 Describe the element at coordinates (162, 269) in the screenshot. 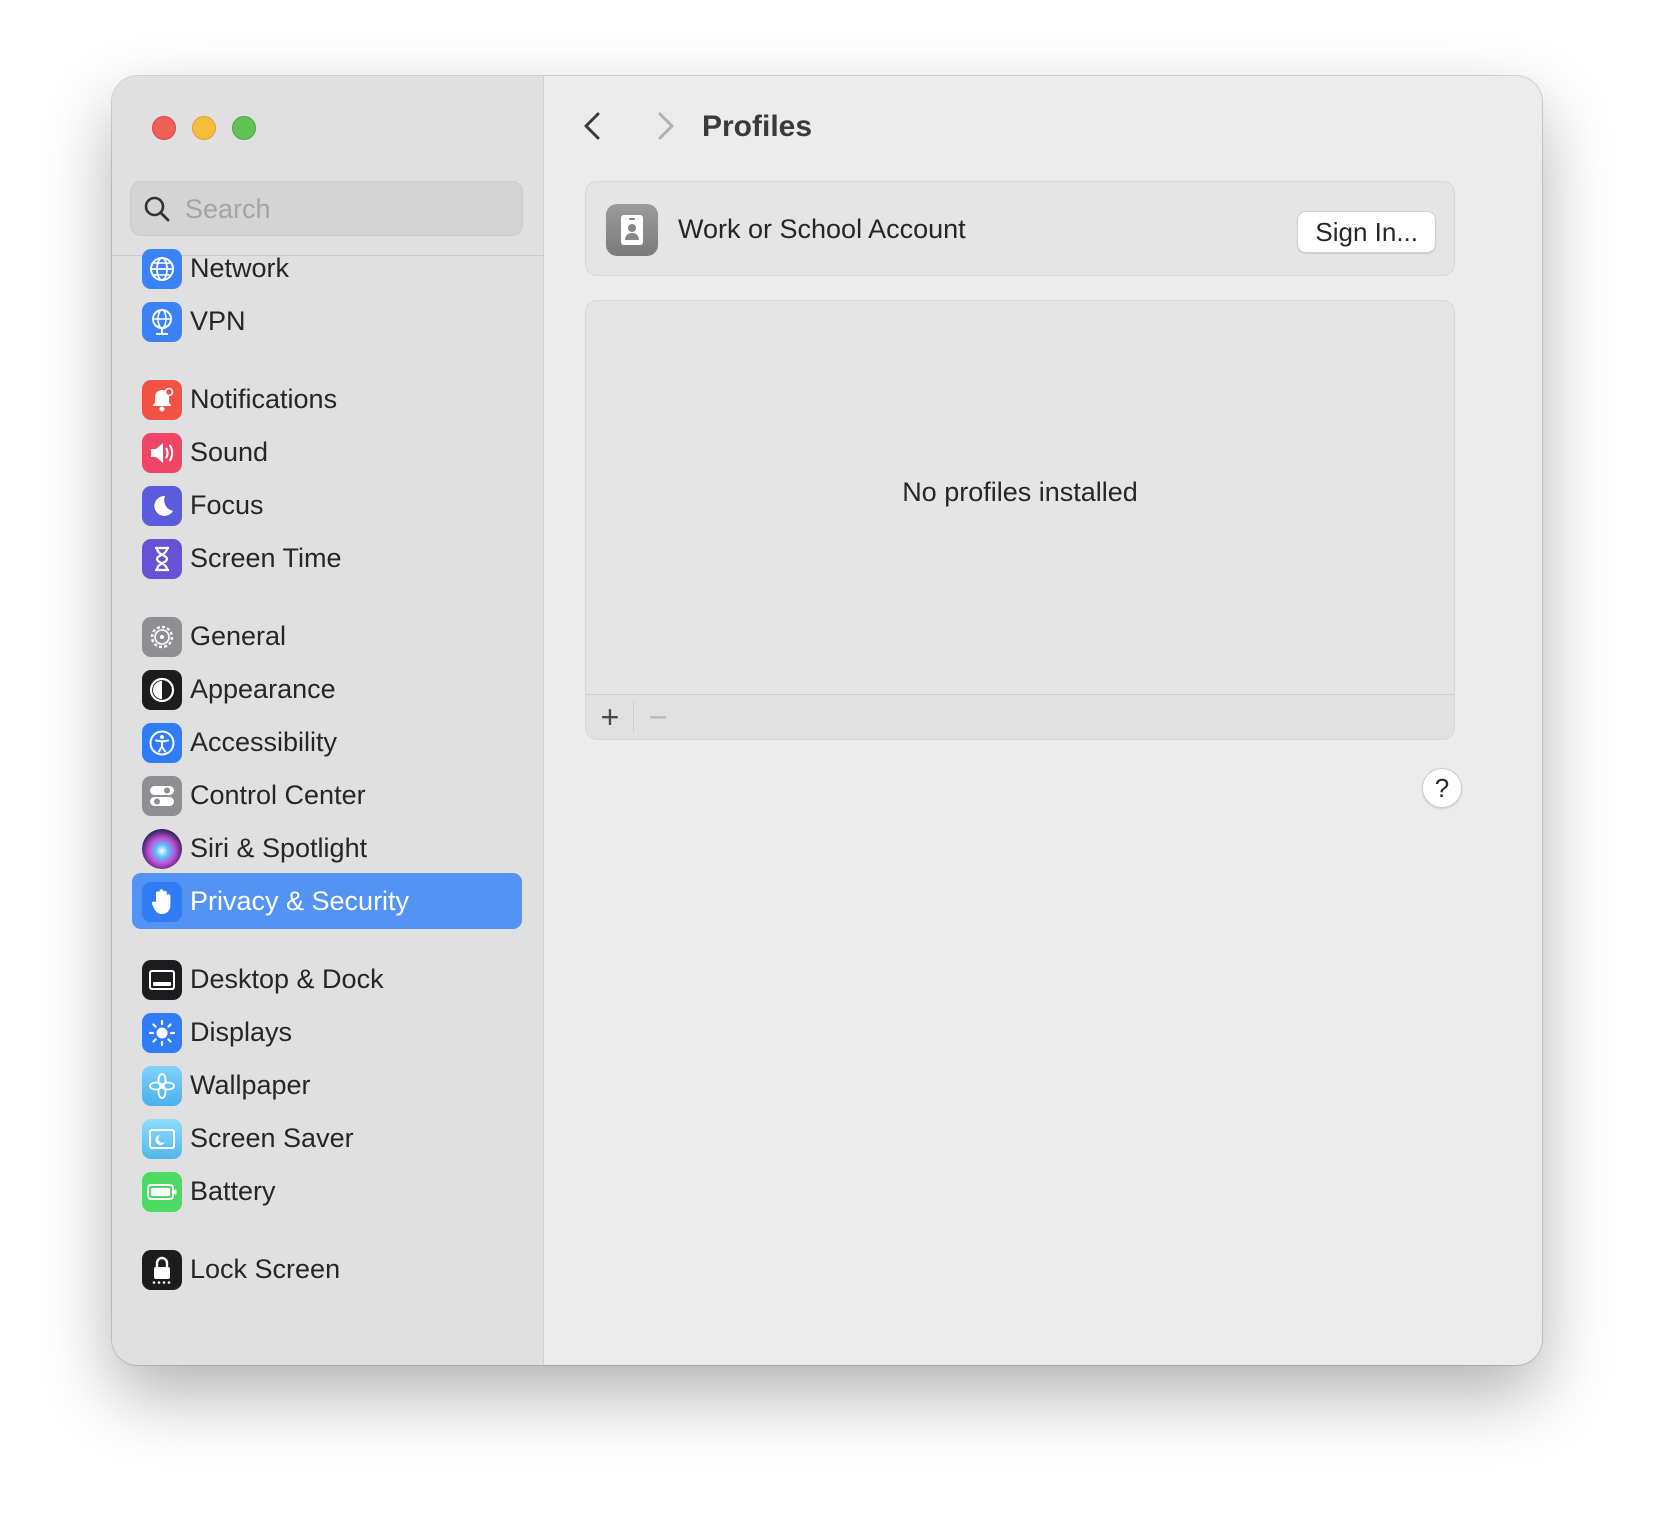

I see `globe-icon` at that location.